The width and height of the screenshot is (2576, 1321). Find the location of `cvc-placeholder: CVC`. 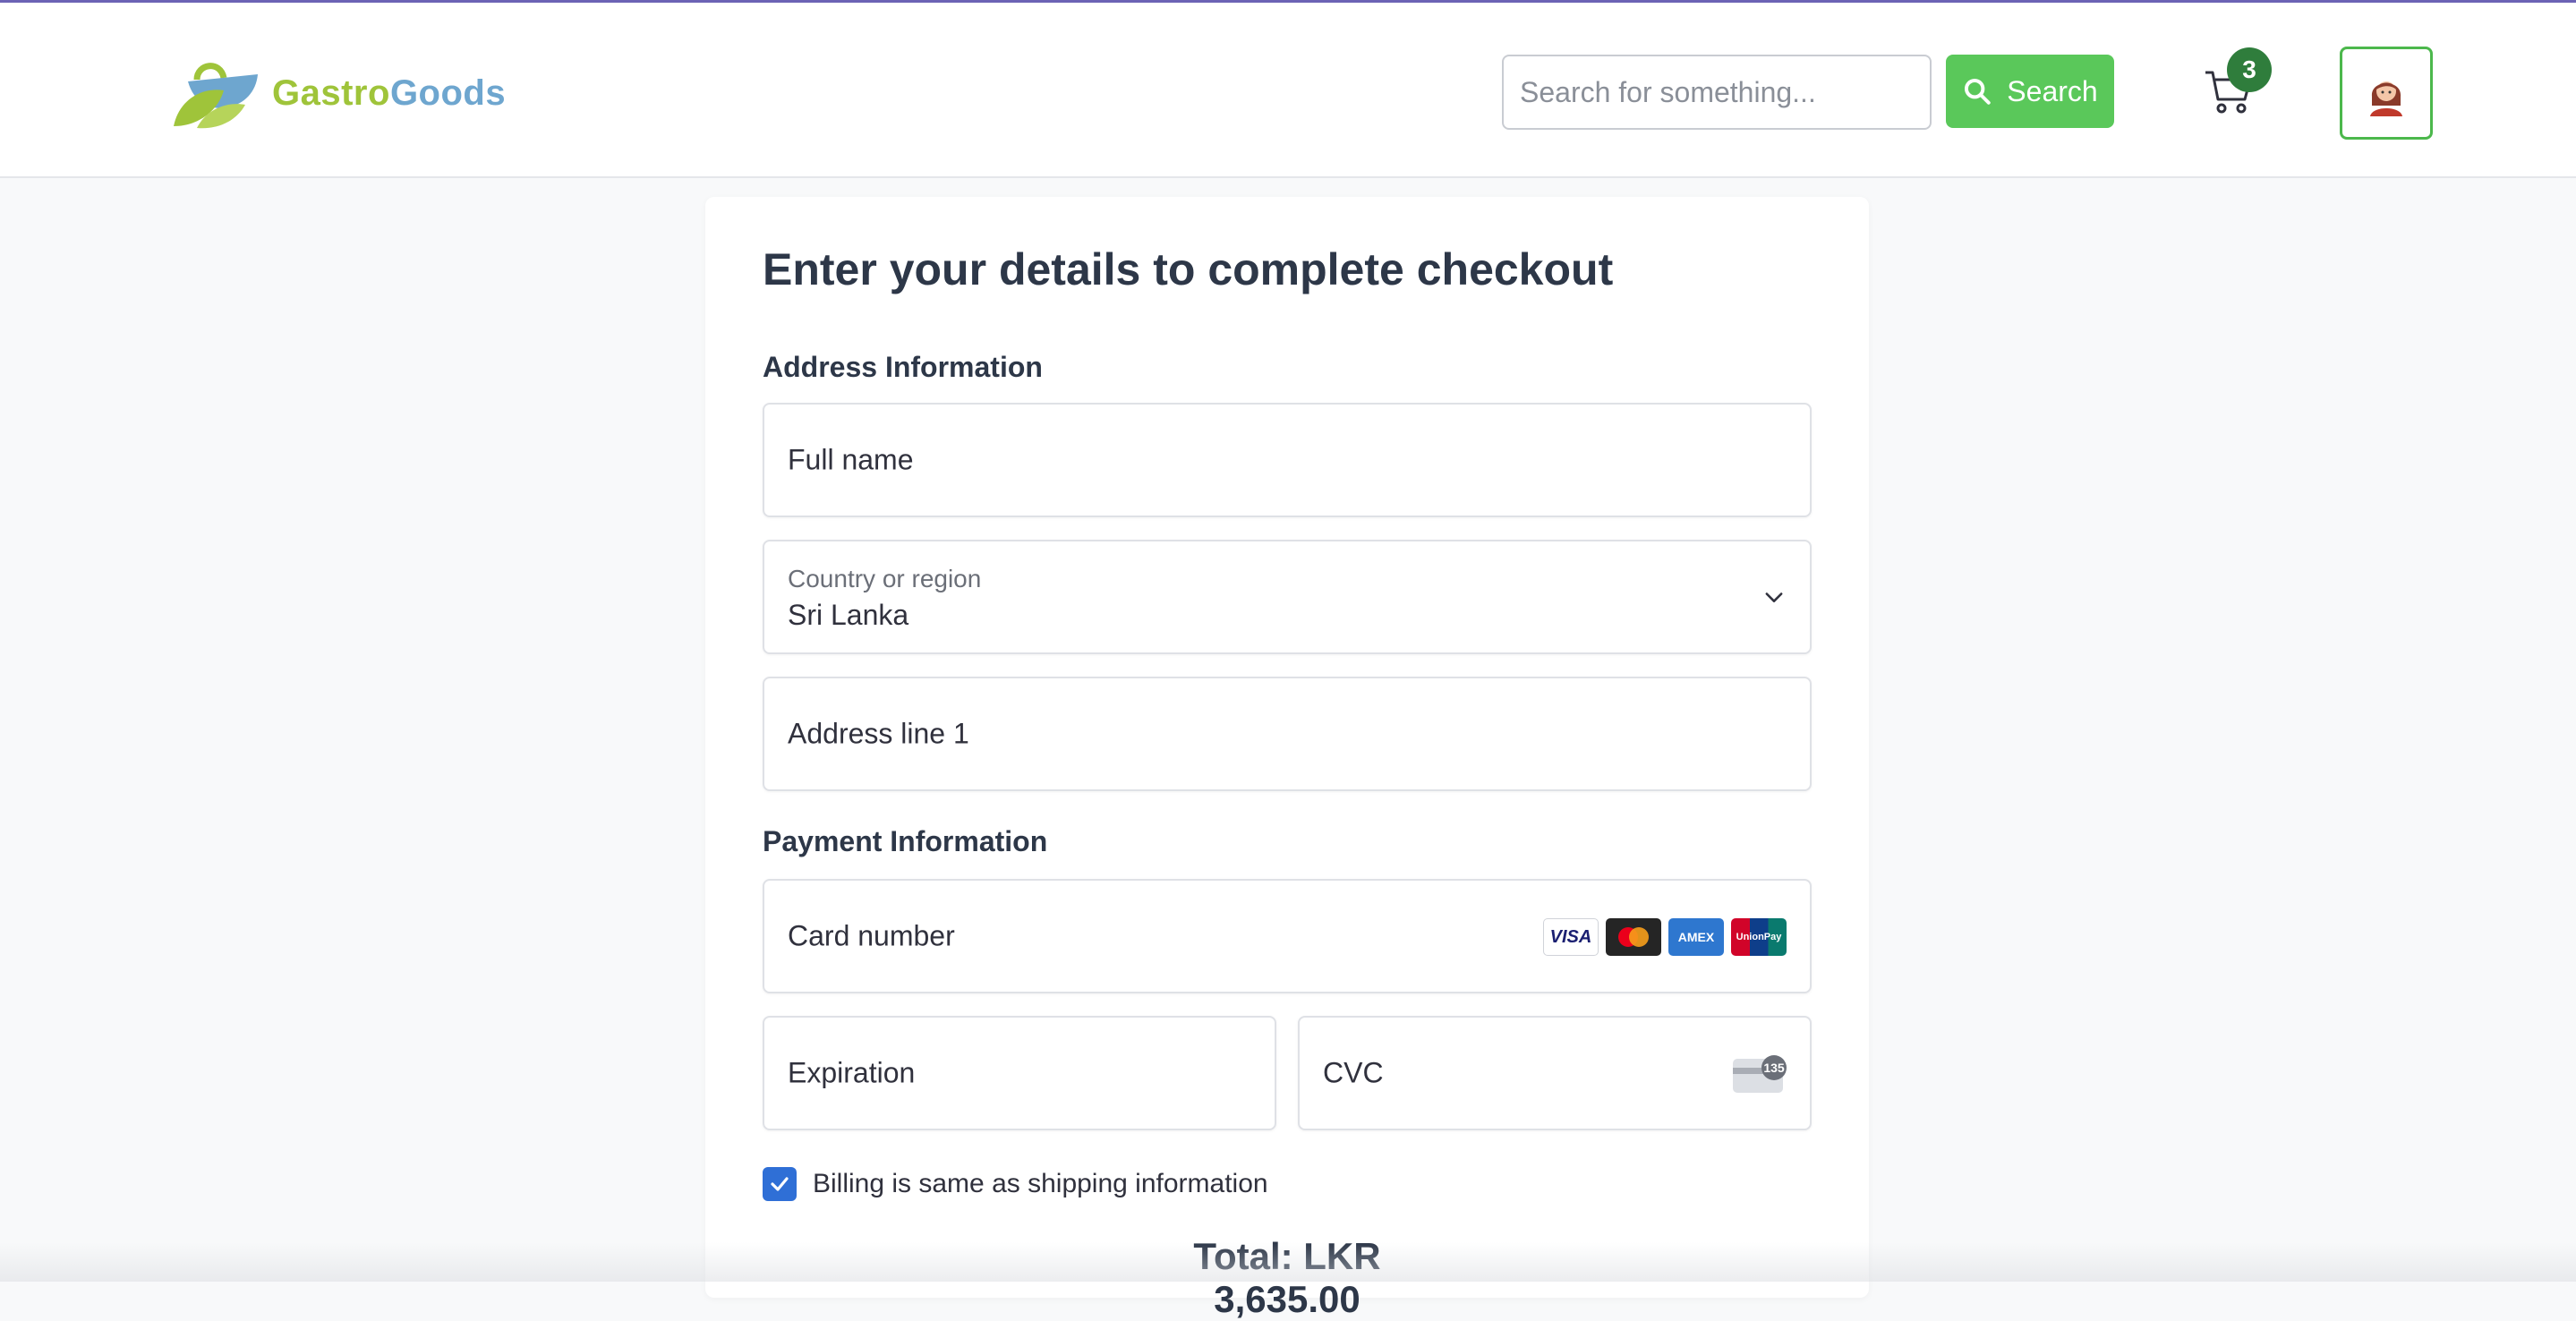

cvc-placeholder: CVC is located at coordinates (1353, 1072).